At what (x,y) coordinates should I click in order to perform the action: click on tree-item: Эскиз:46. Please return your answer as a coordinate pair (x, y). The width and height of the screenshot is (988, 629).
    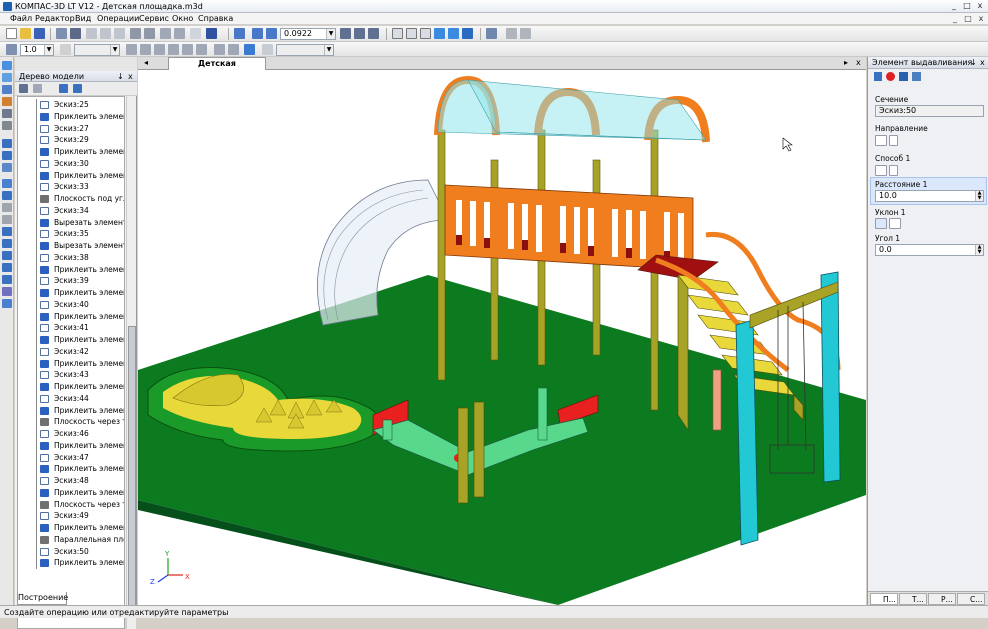
    Looking at the image, I should click on (71, 434).